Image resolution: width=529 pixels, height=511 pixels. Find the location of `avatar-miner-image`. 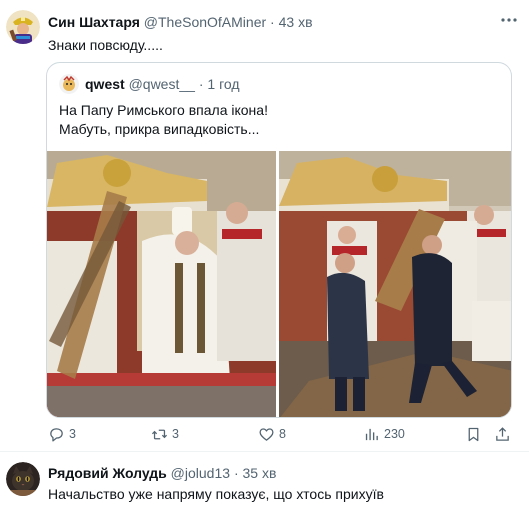

avatar-miner-image is located at coordinates (23, 27).